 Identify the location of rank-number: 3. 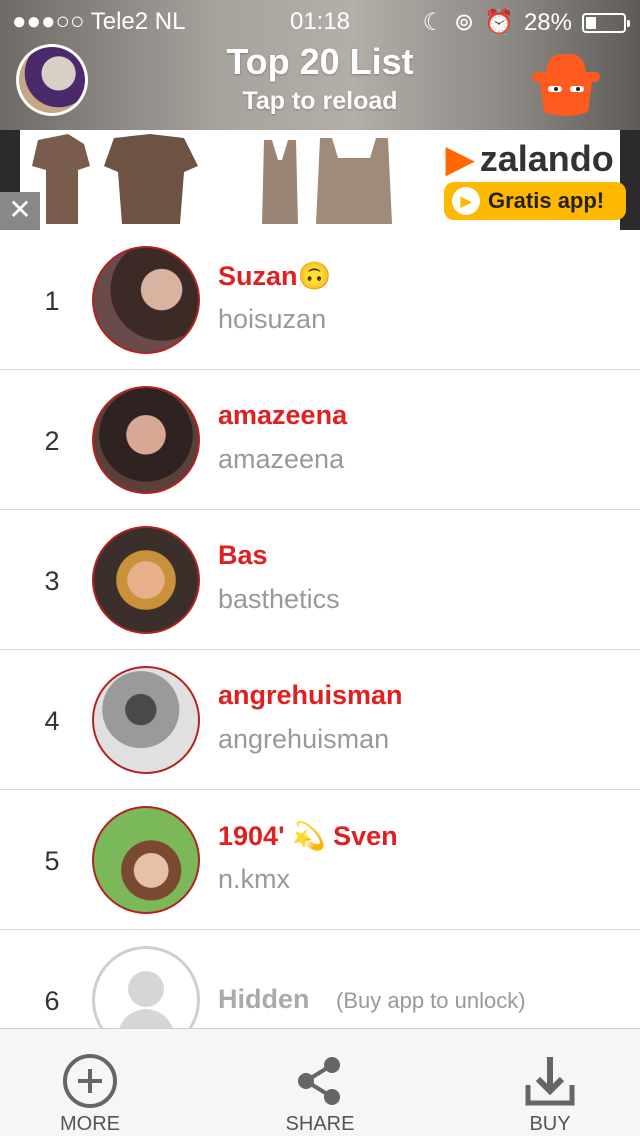
(52, 581).